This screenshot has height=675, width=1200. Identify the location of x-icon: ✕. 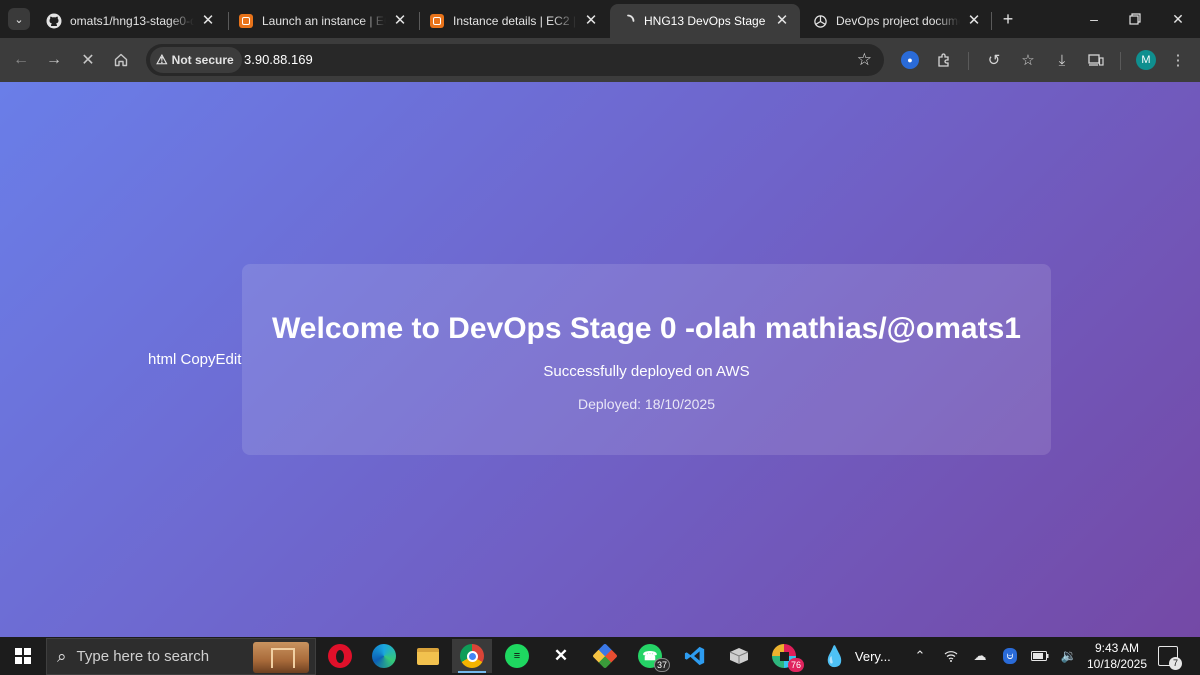
(561, 656).